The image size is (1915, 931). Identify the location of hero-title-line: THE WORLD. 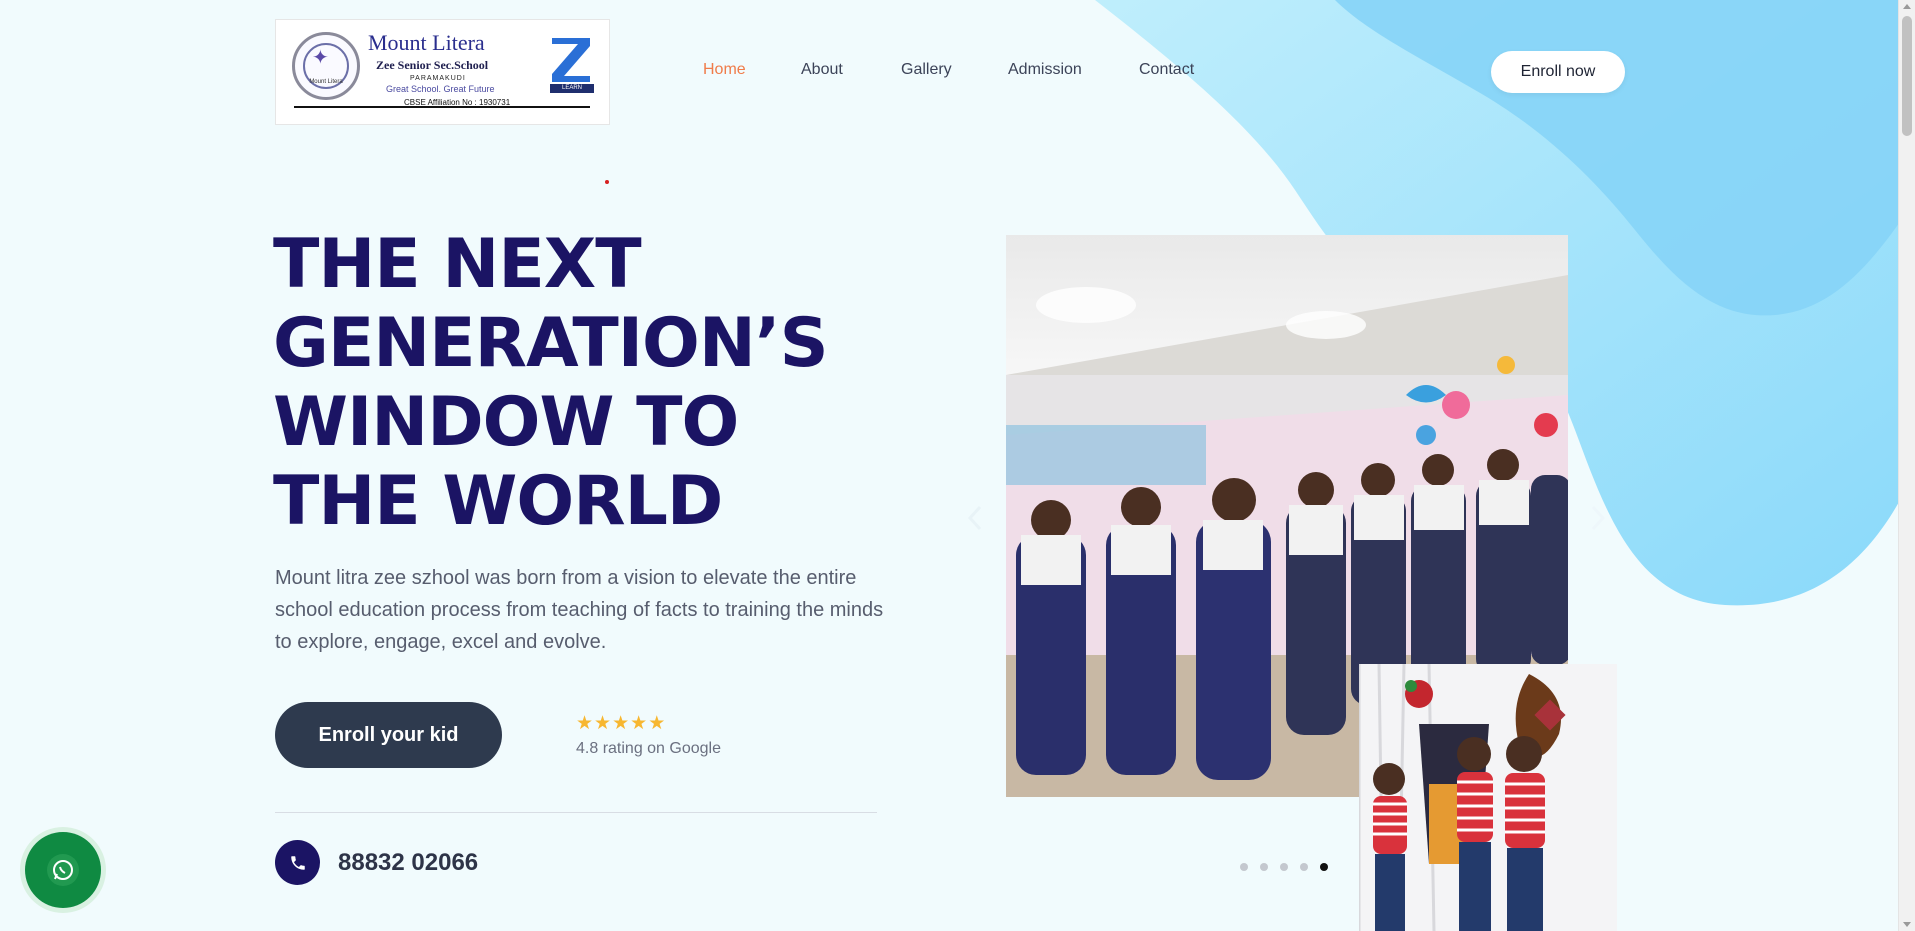
(498, 501).